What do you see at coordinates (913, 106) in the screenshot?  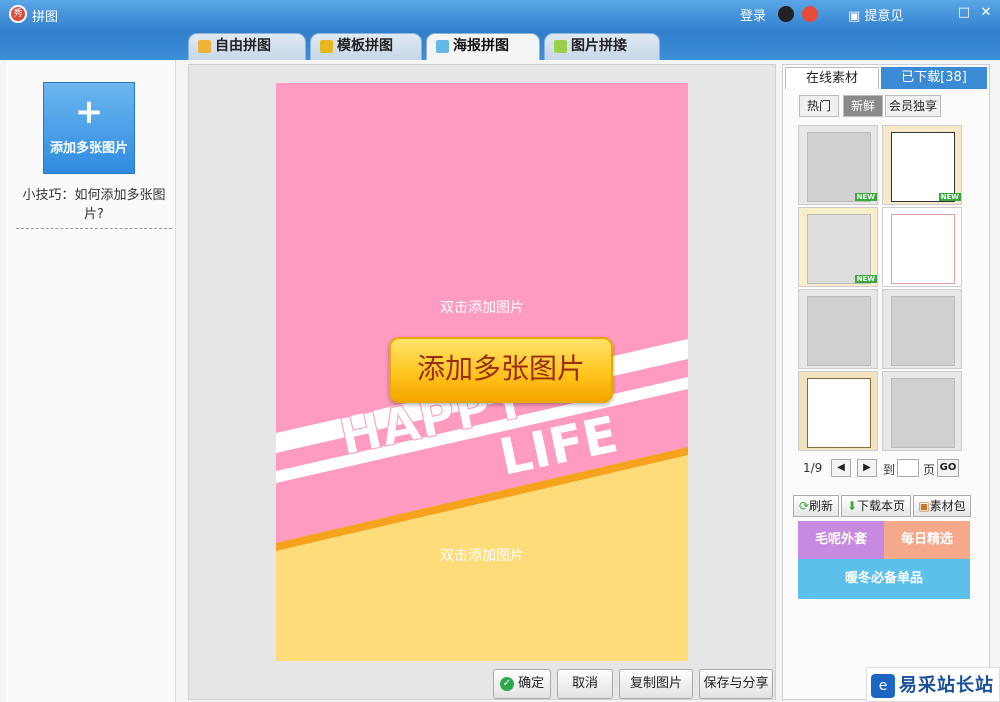 I see `category-vip: 会员独享` at bounding box center [913, 106].